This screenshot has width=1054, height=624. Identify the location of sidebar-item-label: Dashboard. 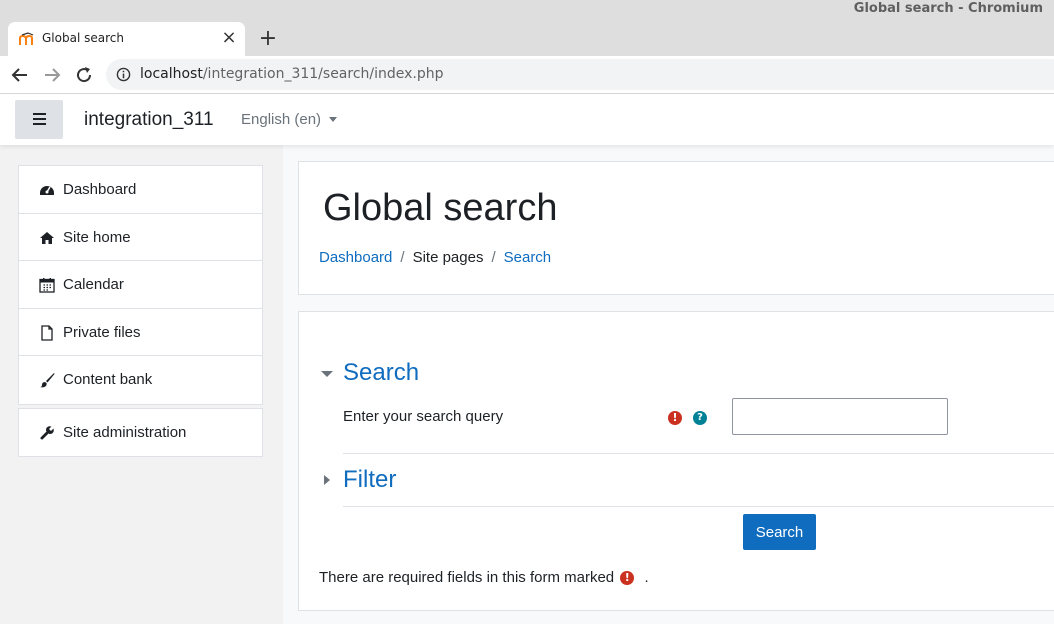
(100, 189).